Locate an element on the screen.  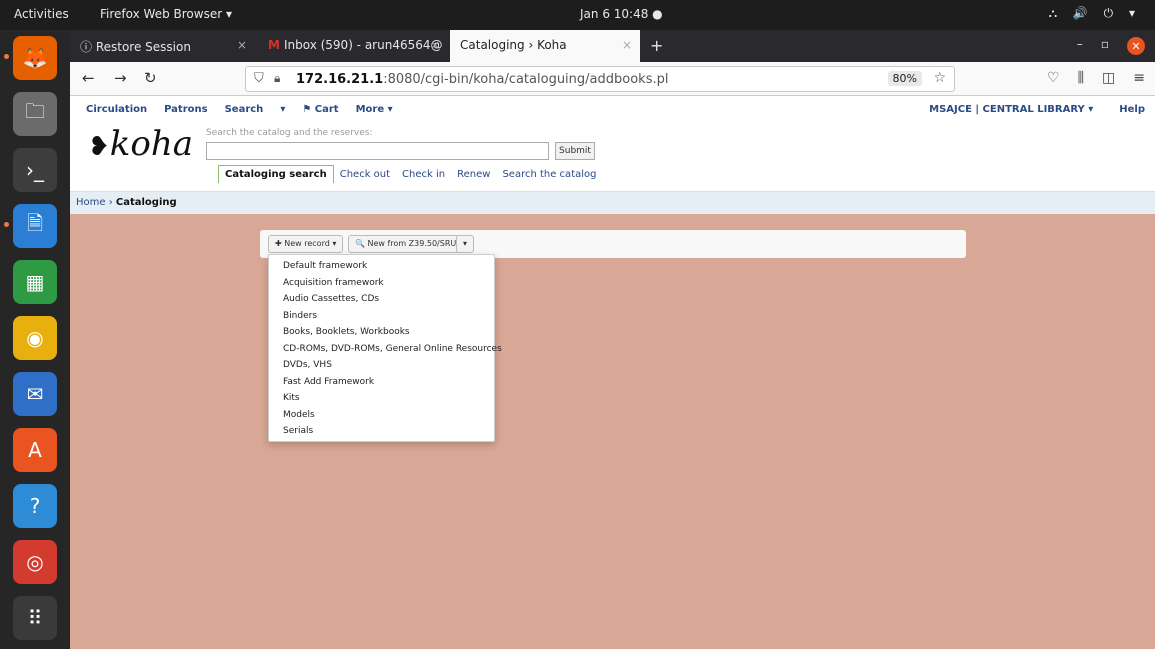
rhythmbox-icon: ◉ is located at coordinates (35, 338).